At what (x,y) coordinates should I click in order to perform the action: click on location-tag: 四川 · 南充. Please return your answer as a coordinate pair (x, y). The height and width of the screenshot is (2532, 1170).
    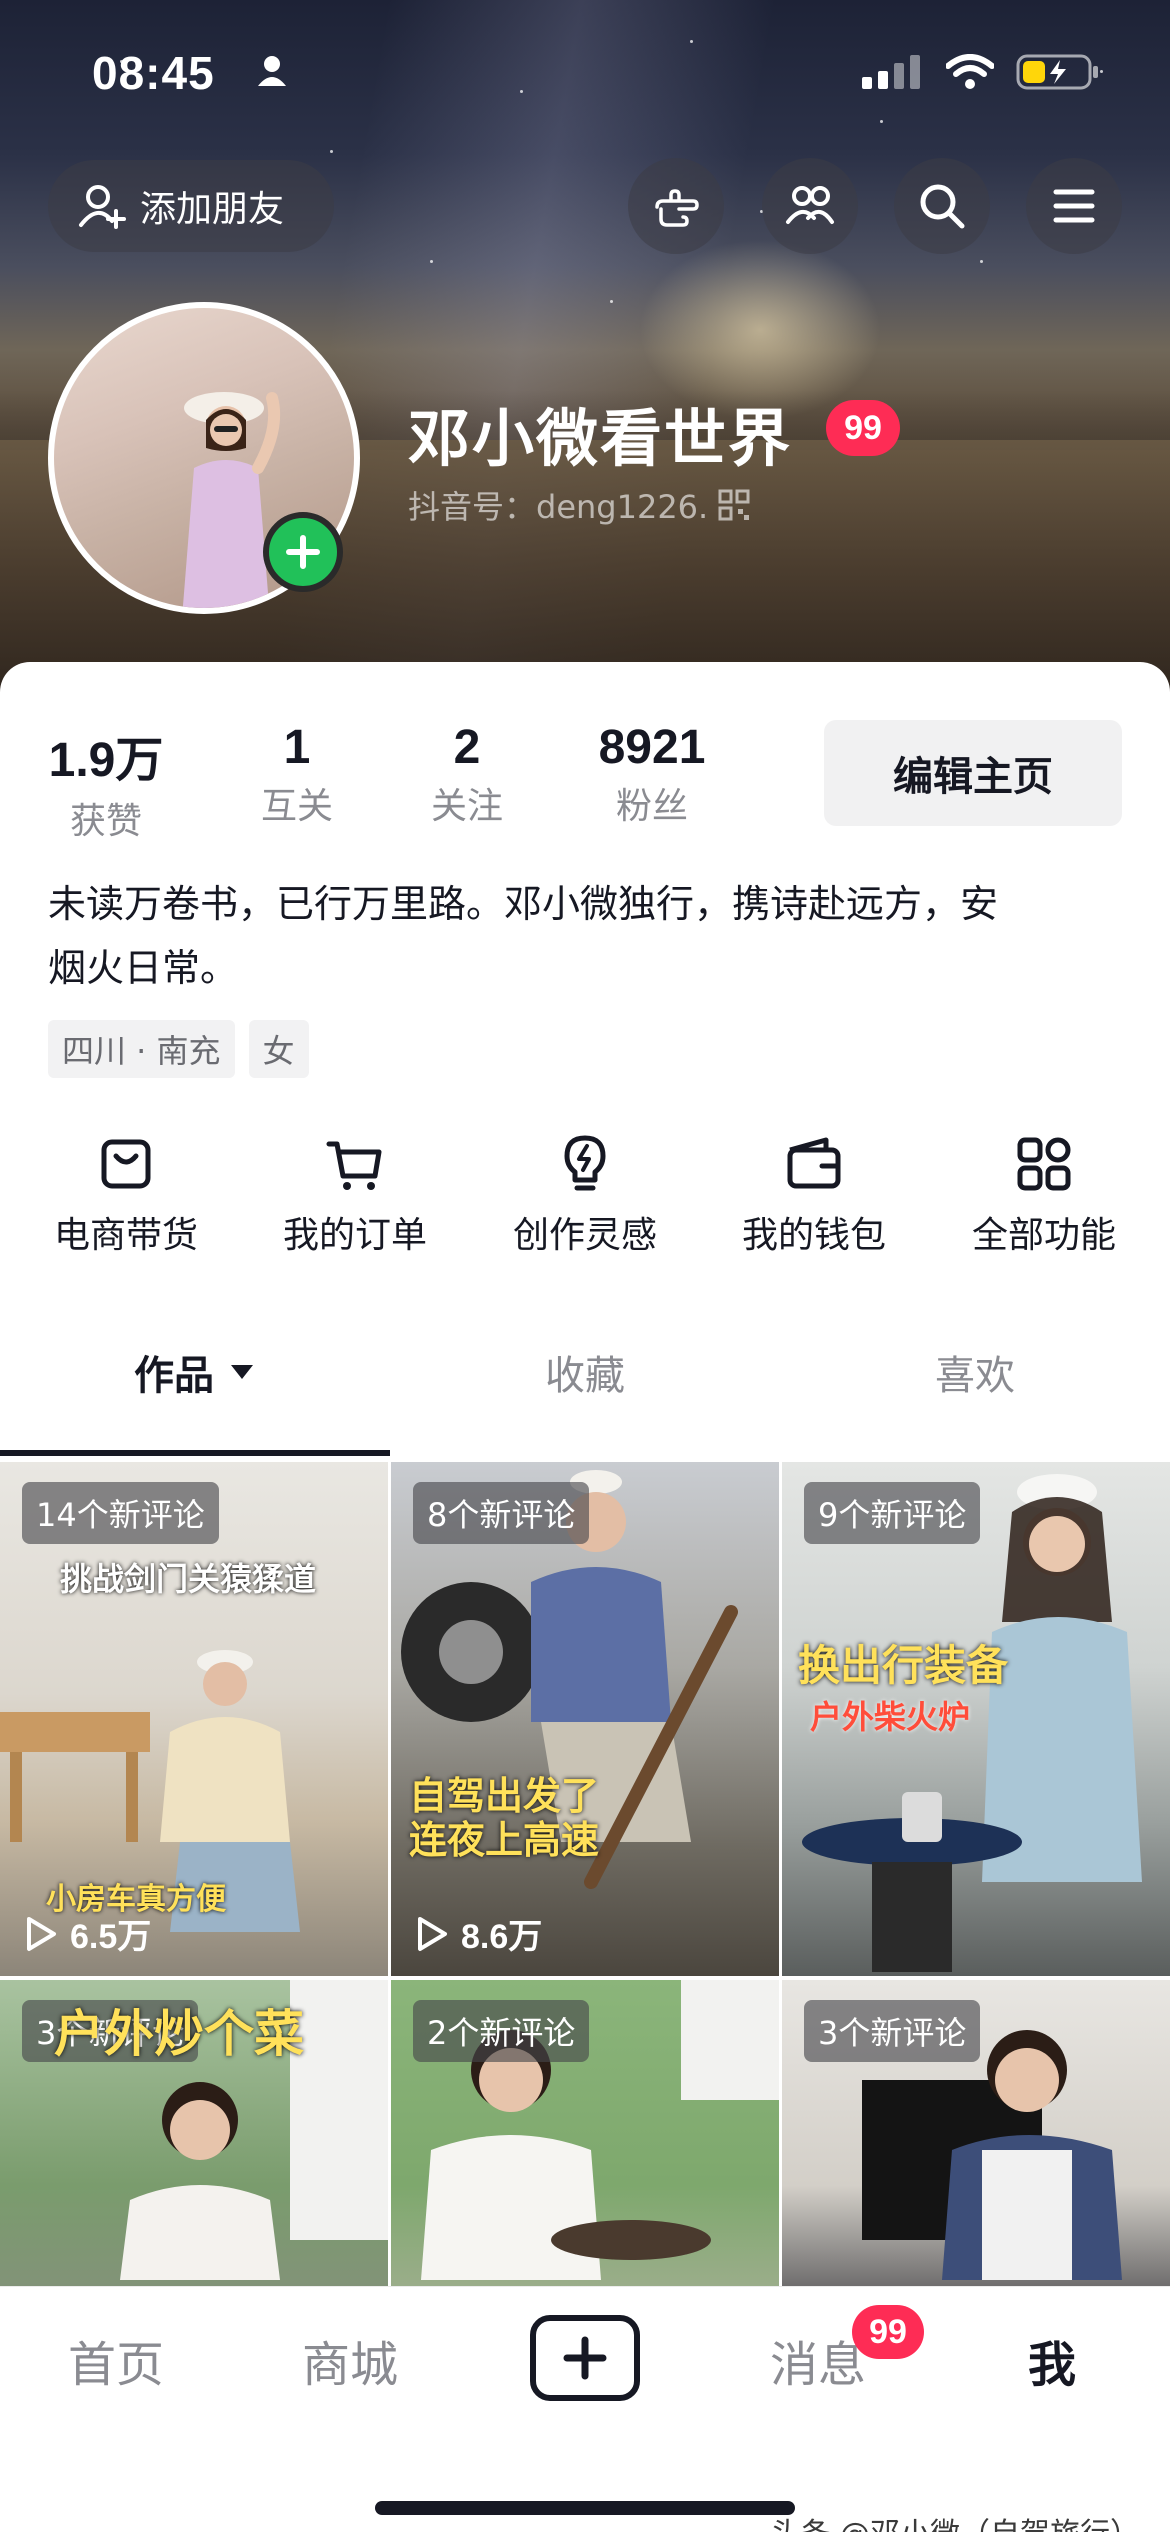
    Looking at the image, I should click on (141, 1049).